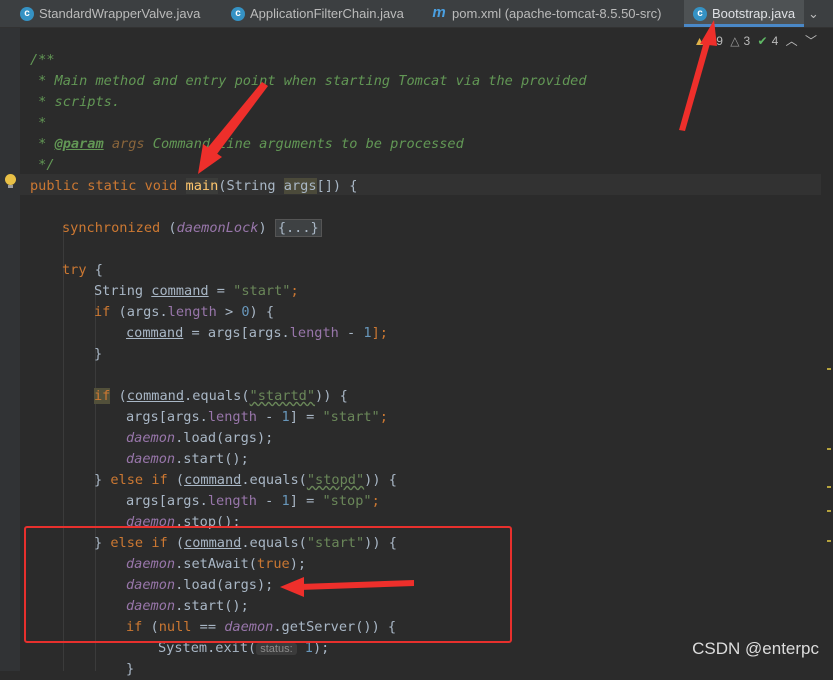 This screenshot has height=680, width=833. I want to click on arrow-head-to-load, so click(292, 587).